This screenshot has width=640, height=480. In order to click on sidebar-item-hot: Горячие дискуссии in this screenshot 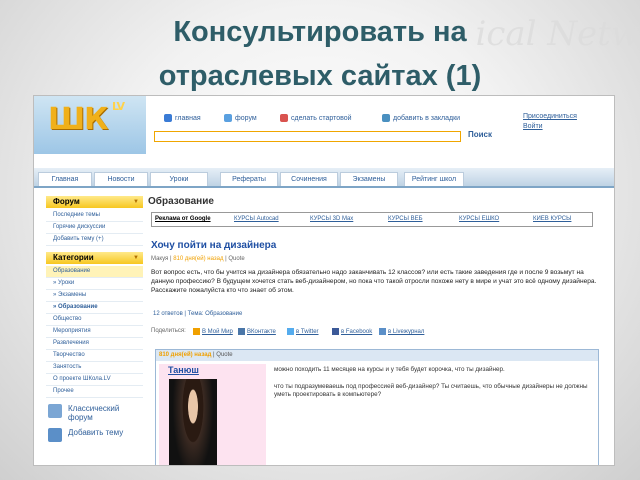, I will do `click(94, 228)`.